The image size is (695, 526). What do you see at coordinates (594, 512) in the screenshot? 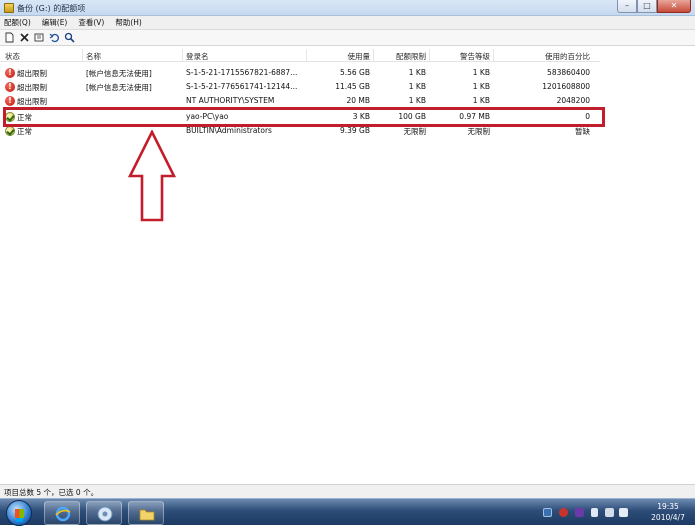
I see `tray-flag-icon` at bounding box center [594, 512].